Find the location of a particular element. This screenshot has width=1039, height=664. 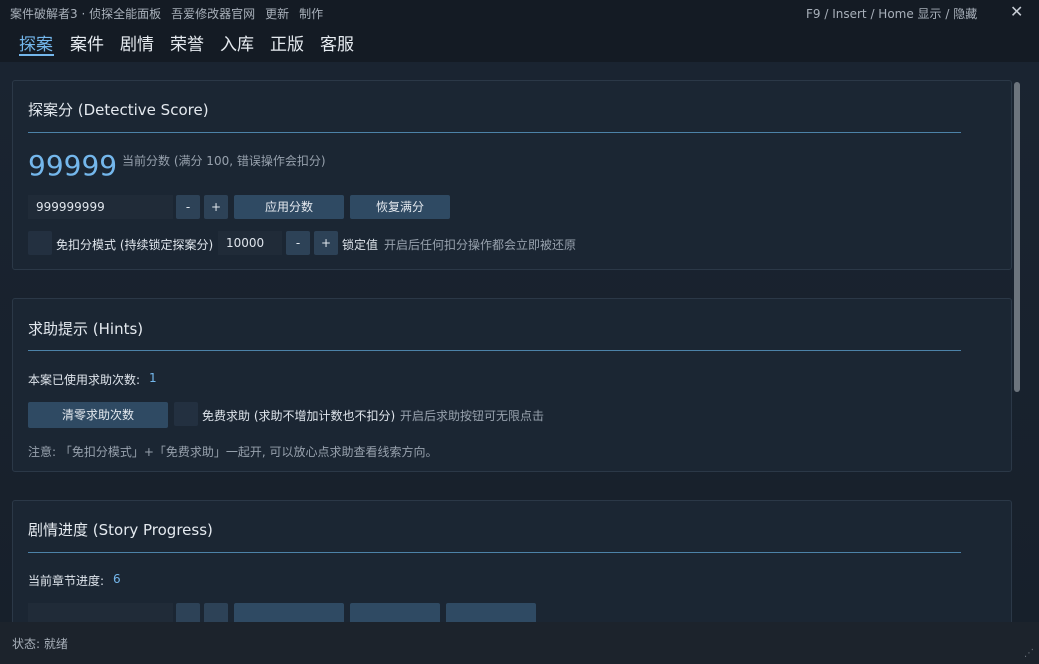

tab-honors: 荣誉 is located at coordinates (187, 42).